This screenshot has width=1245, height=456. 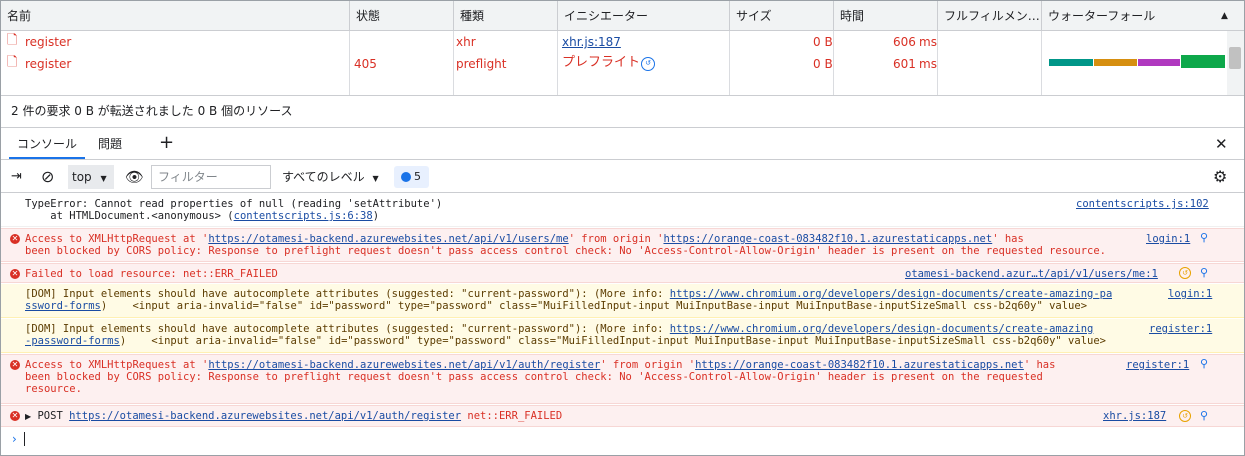 I want to click on initiator-link: xhr.js:187, so click(x=591, y=42).